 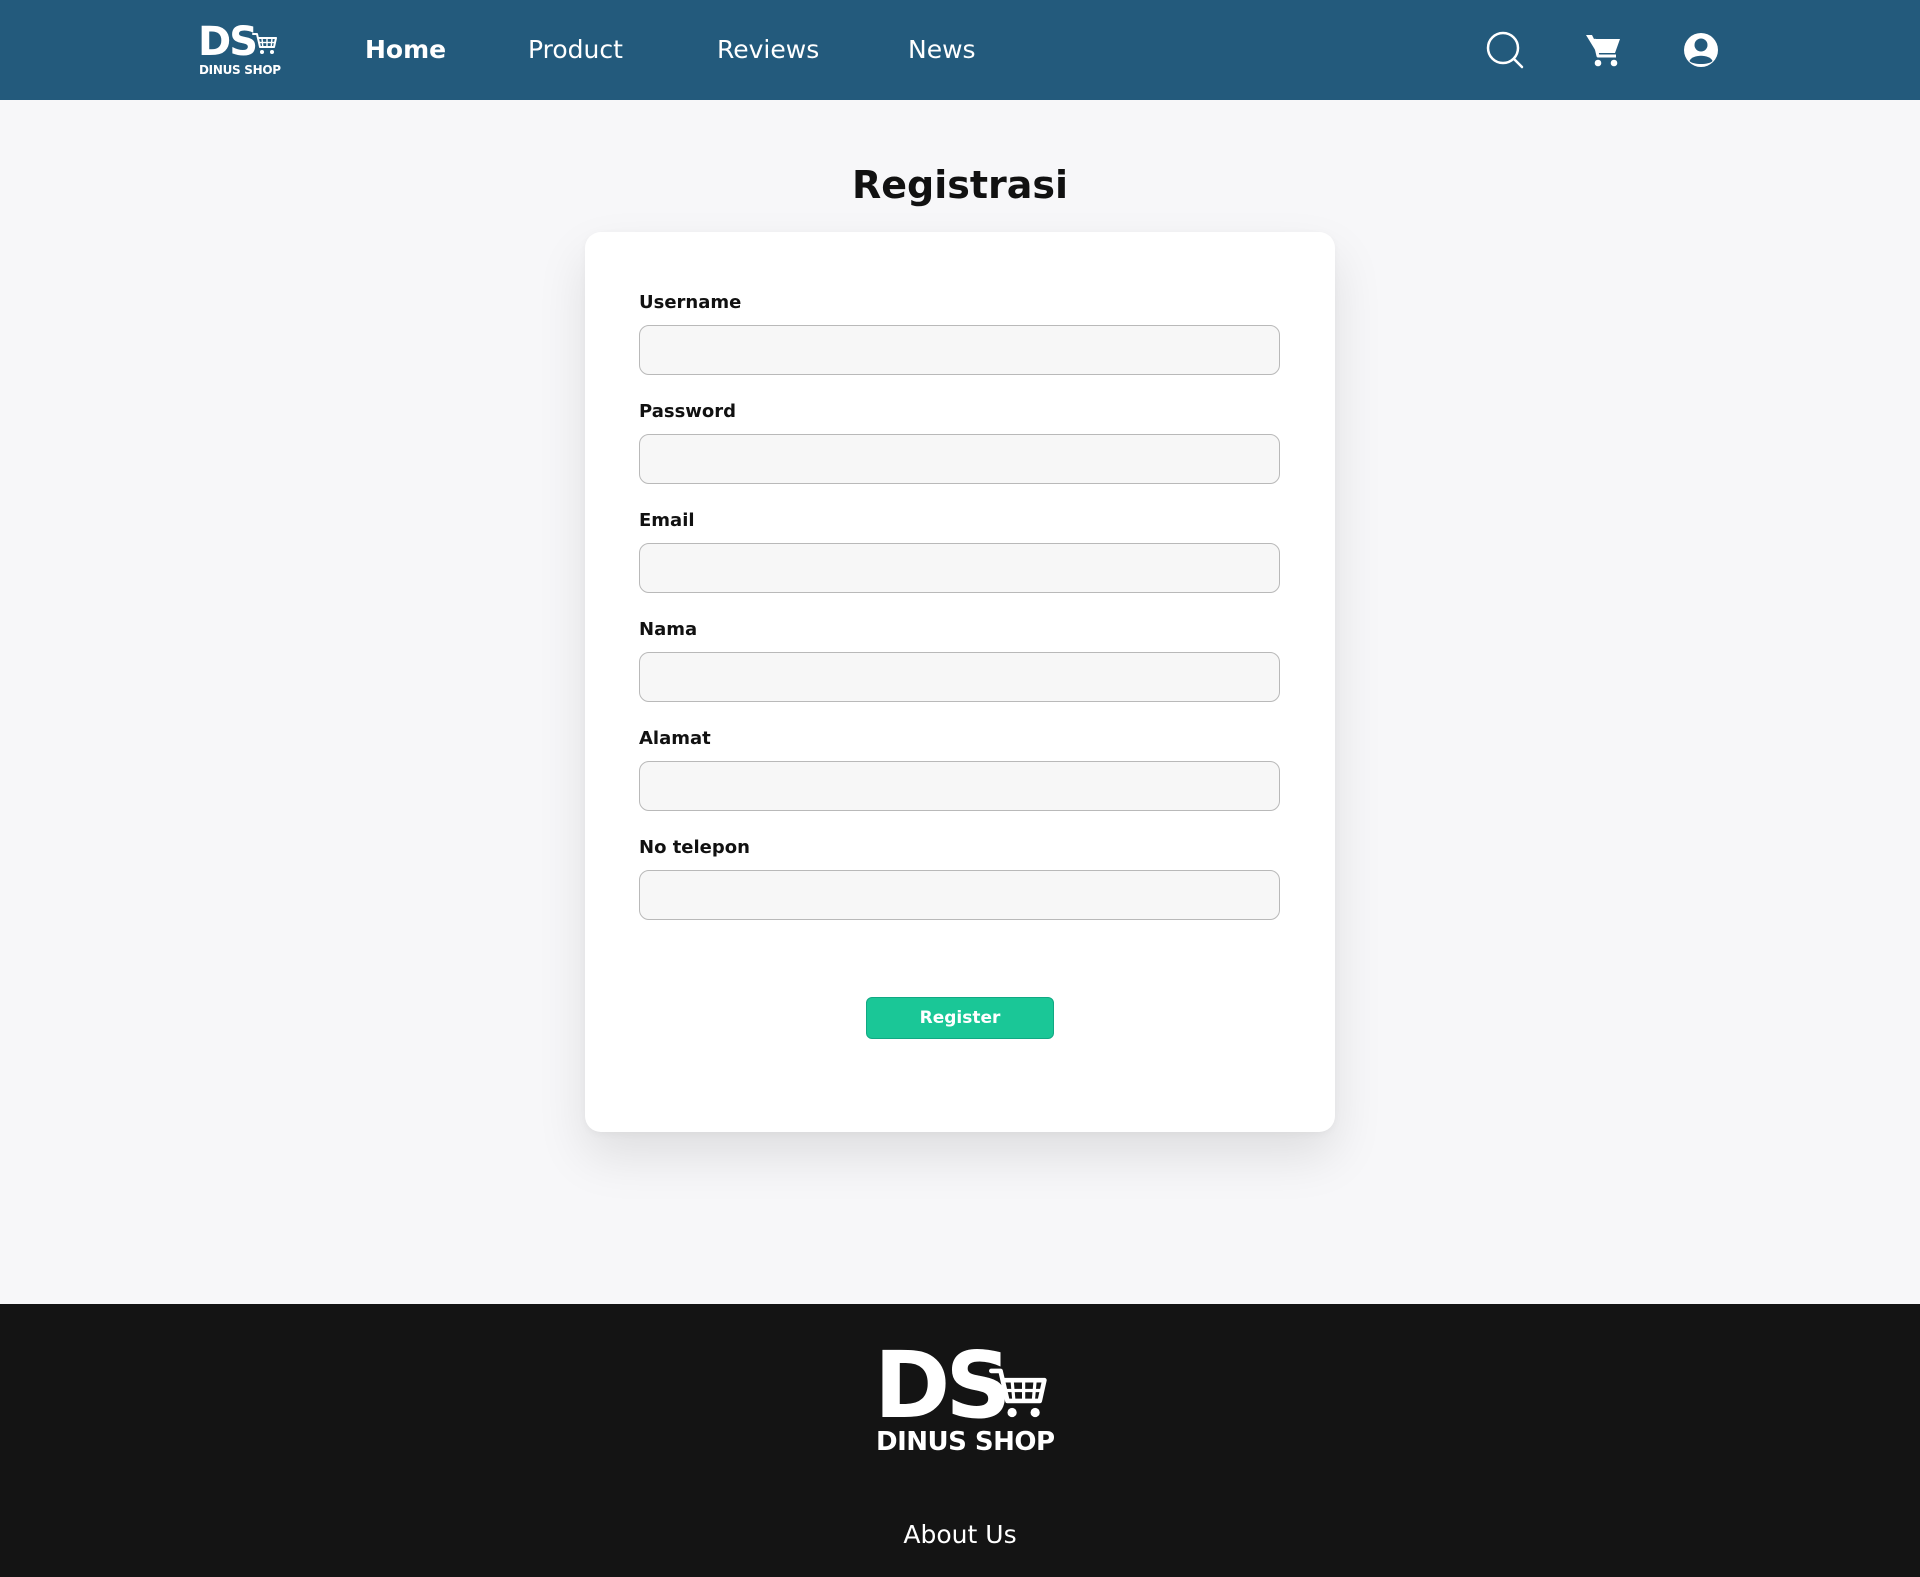 I want to click on email-input, so click(x=959, y=568).